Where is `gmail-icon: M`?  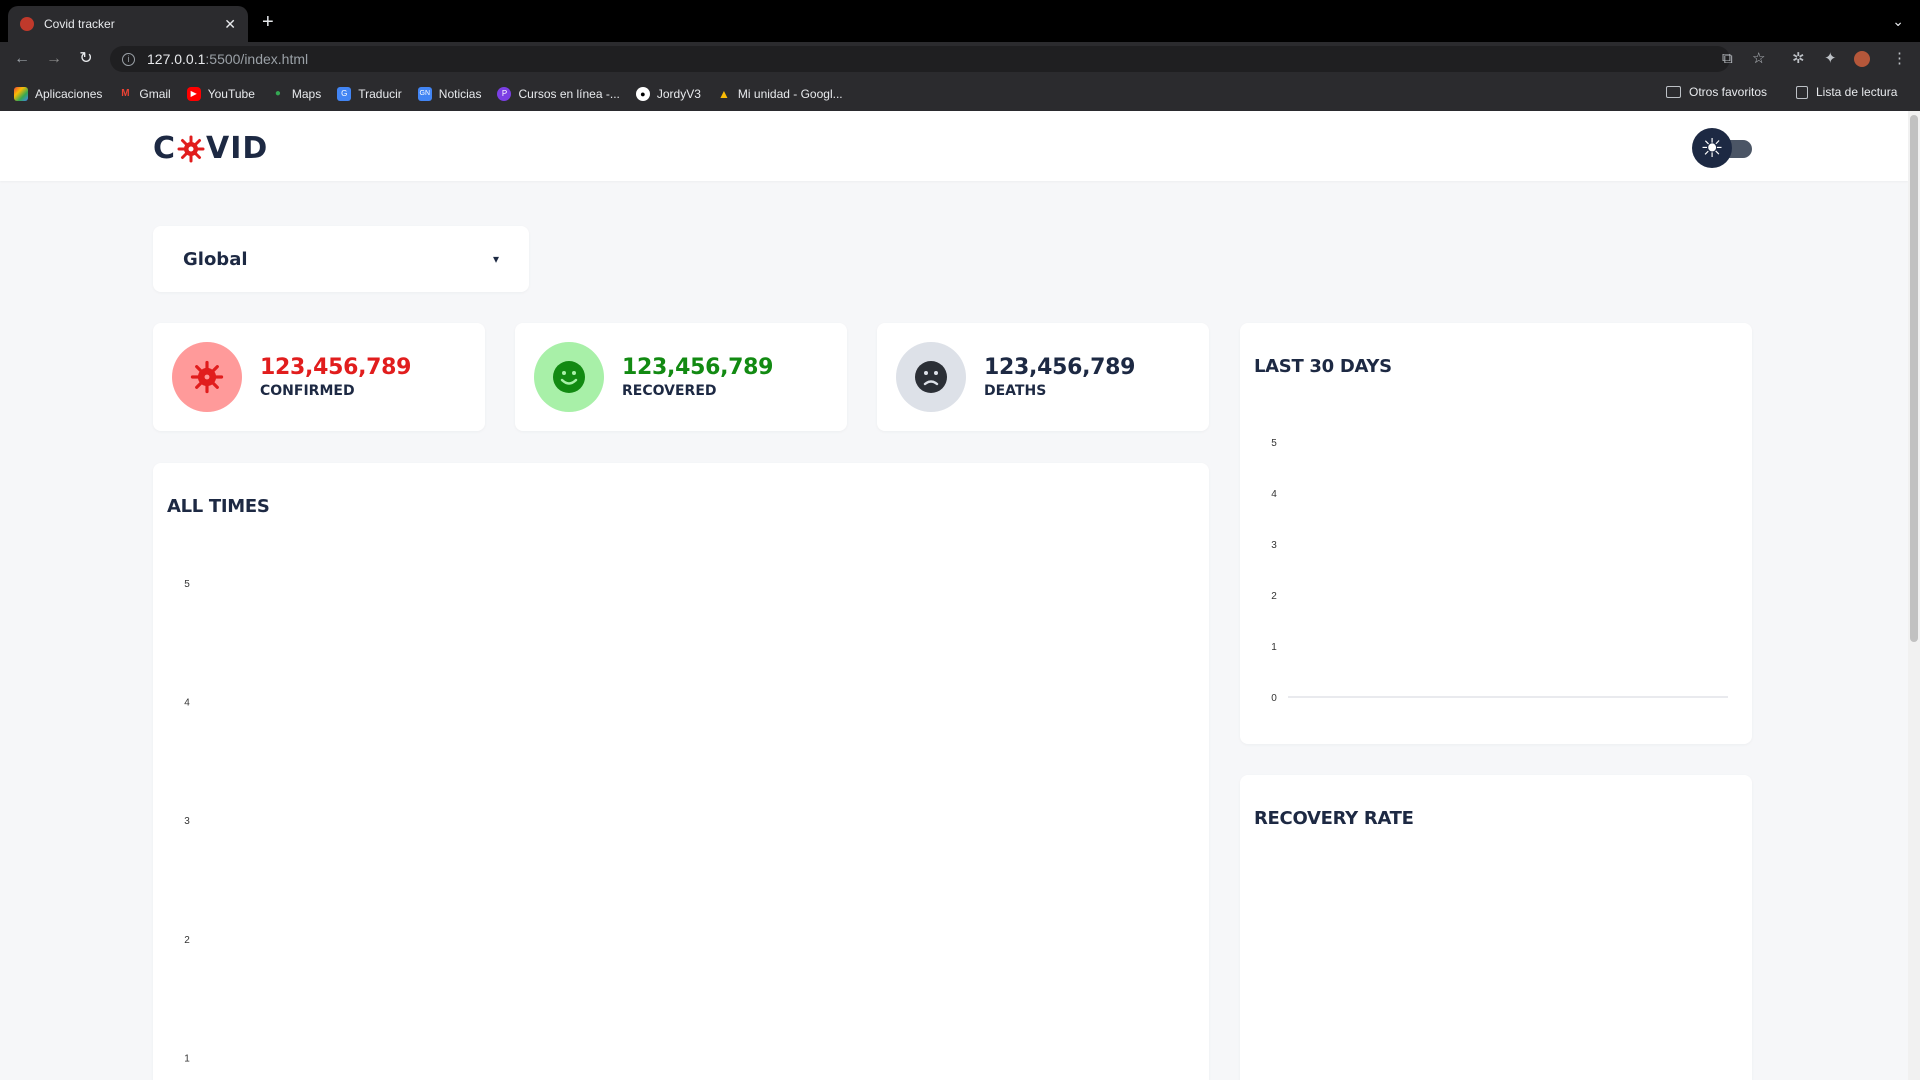
gmail-icon: M is located at coordinates (125, 93).